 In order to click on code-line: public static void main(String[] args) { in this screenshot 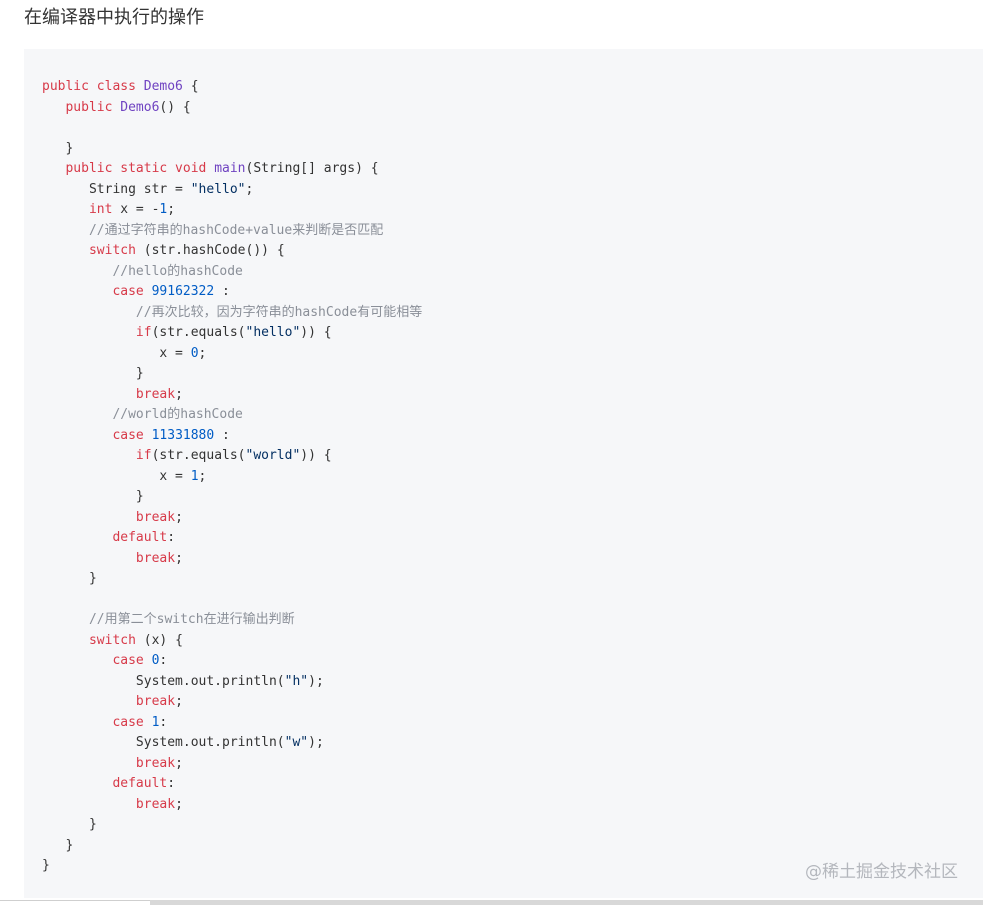, I will do `click(232, 169)`.